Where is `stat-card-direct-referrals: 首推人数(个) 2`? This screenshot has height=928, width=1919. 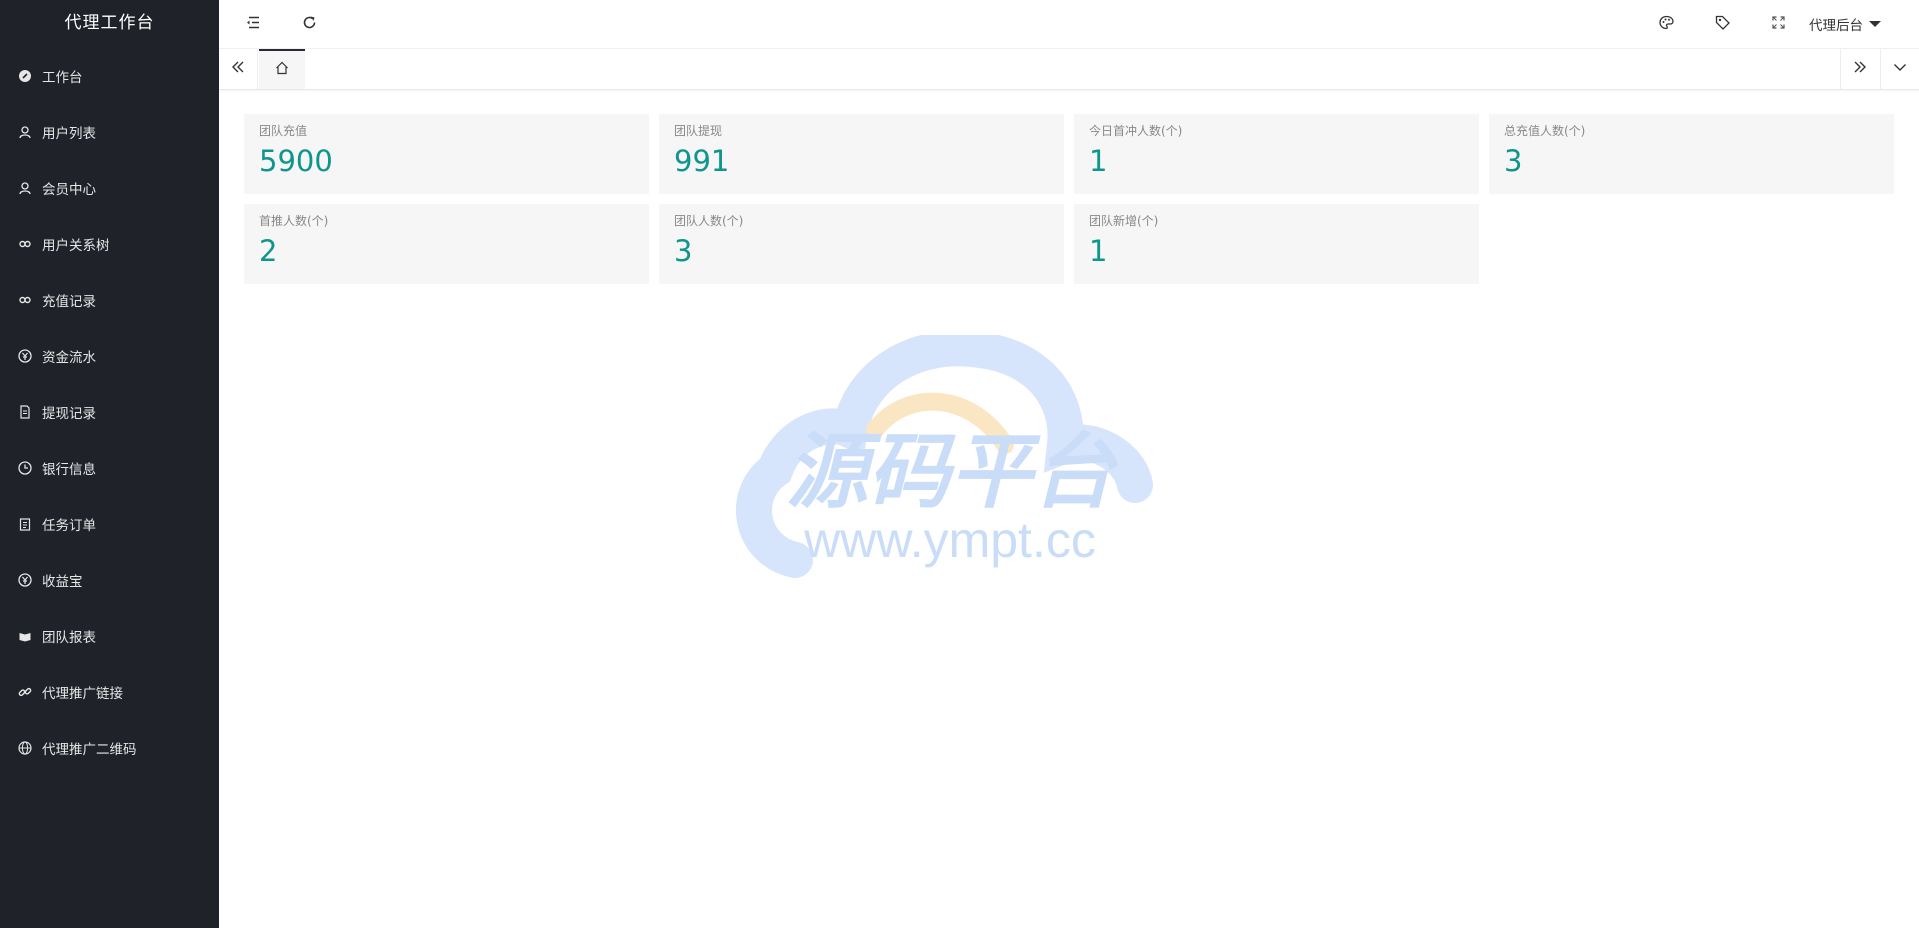
stat-card-direct-referrals: 首推人数(个) 2 is located at coordinates (446, 244).